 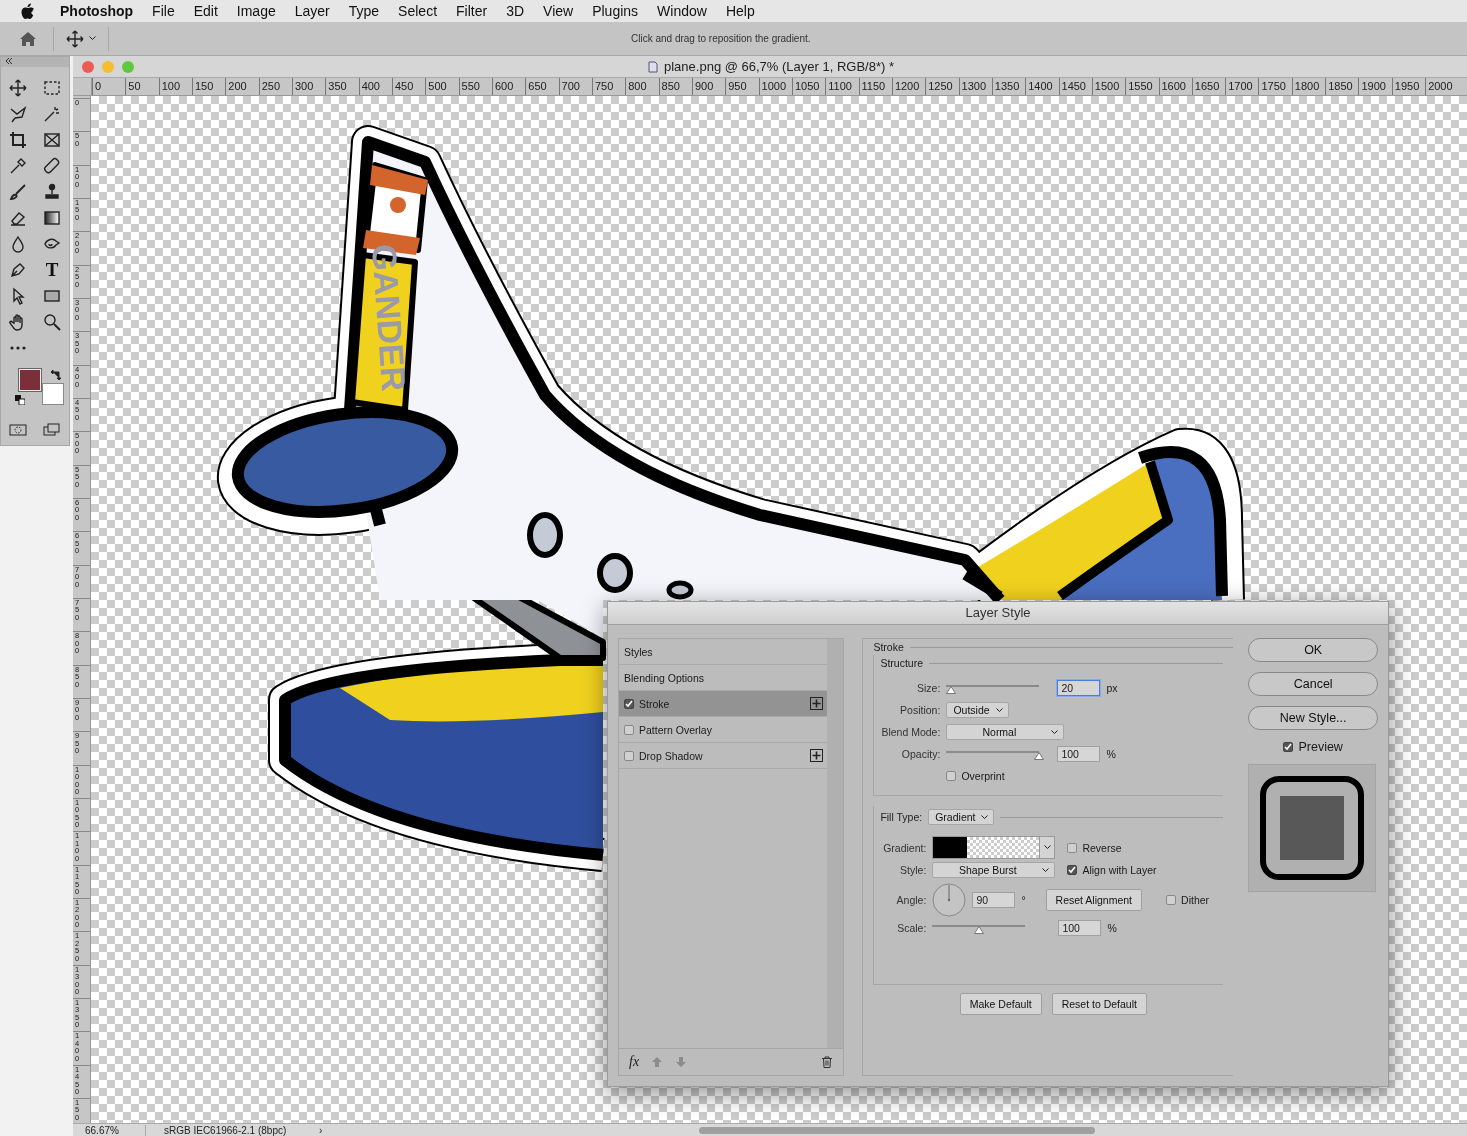 I want to click on menu-item: File, so click(x=163, y=11).